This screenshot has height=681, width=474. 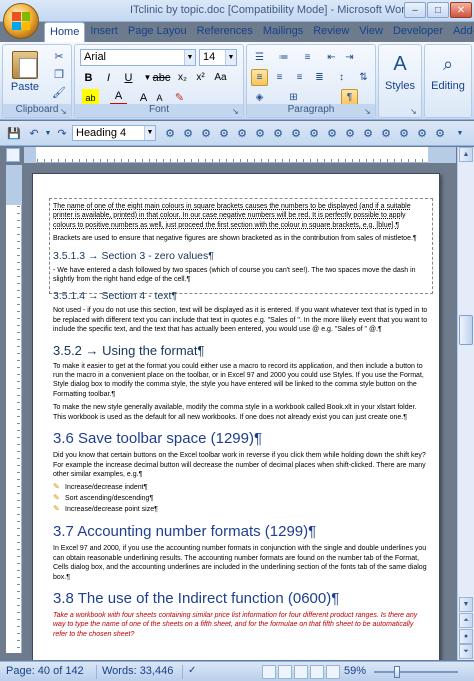 What do you see at coordinates (307, 57) in the screenshot?
I see `multilevel-list-icon: ≡` at bounding box center [307, 57].